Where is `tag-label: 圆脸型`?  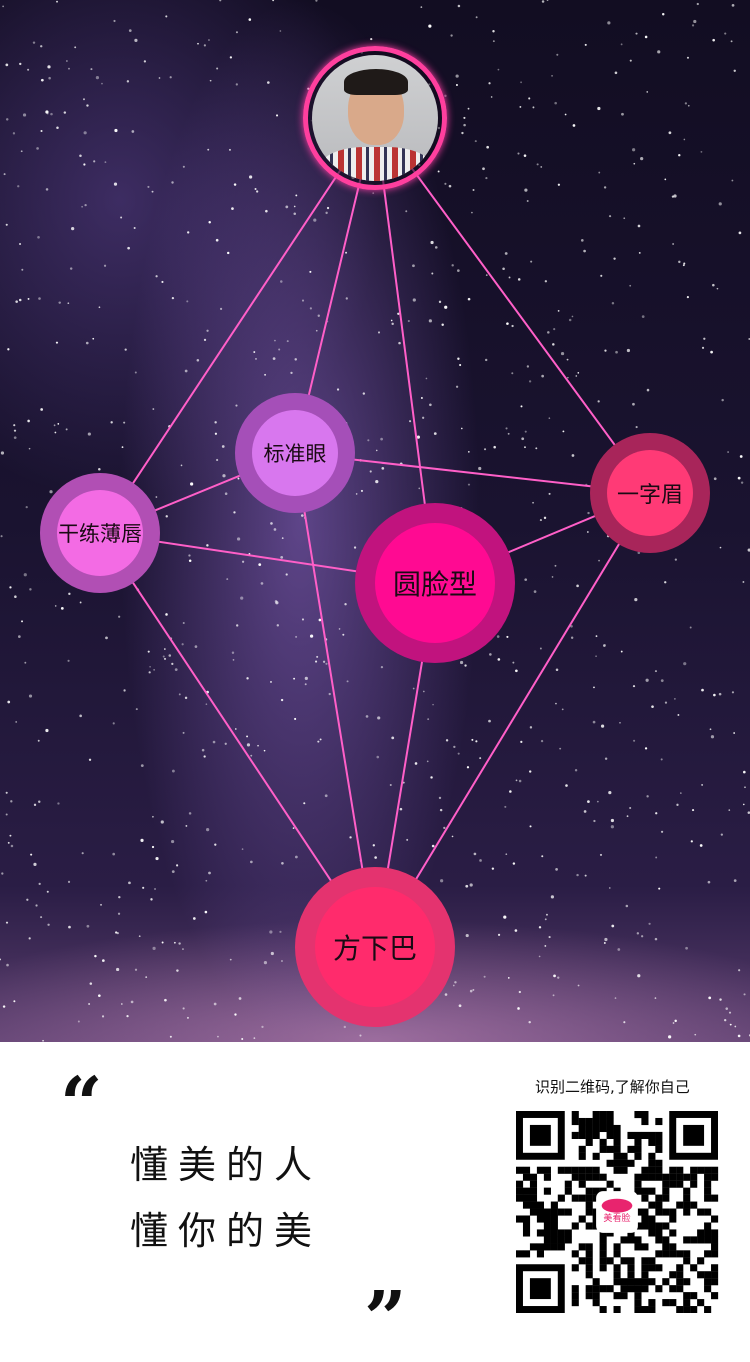 tag-label: 圆脸型 is located at coordinates (434, 584).